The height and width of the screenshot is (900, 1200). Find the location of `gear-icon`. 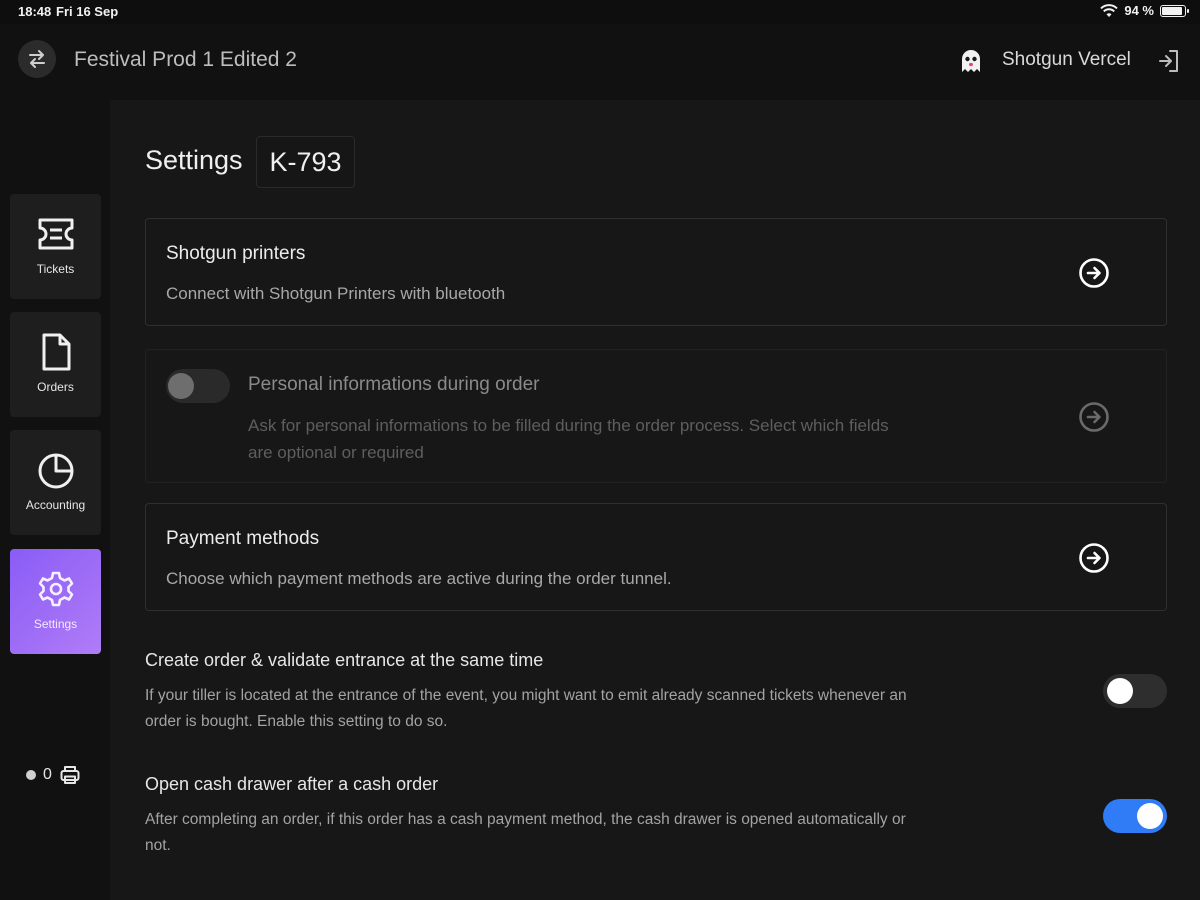

gear-icon is located at coordinates (55, 589).